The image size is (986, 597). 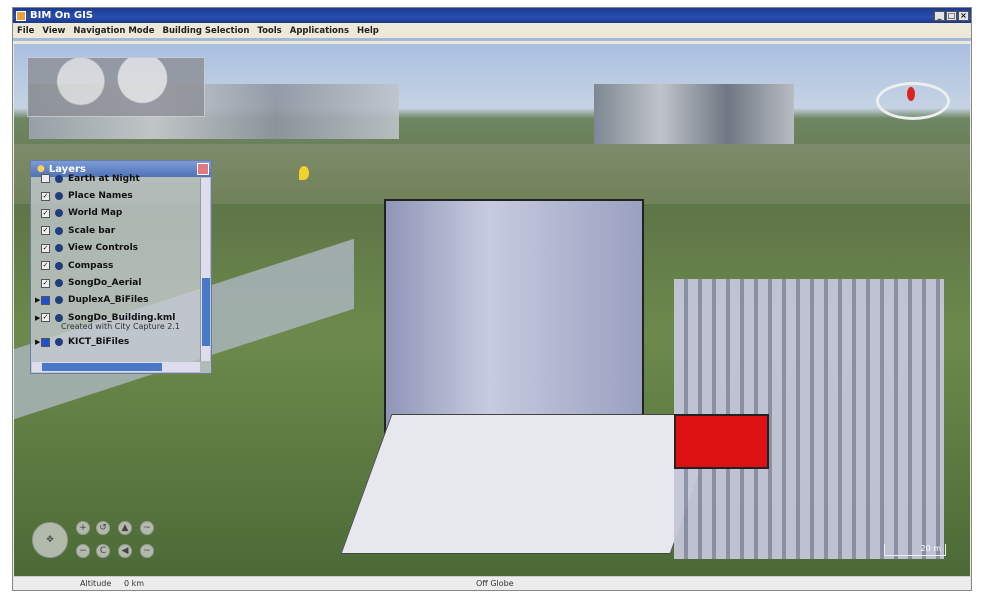 I want to click on reset-view-button: ~, so click(x=147, y=551).